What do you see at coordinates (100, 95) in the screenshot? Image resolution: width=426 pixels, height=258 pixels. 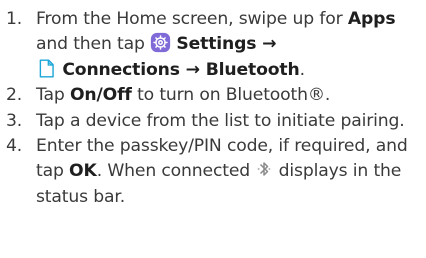 I see `on-off-label: On/Off` at bounding box center [100, 95].